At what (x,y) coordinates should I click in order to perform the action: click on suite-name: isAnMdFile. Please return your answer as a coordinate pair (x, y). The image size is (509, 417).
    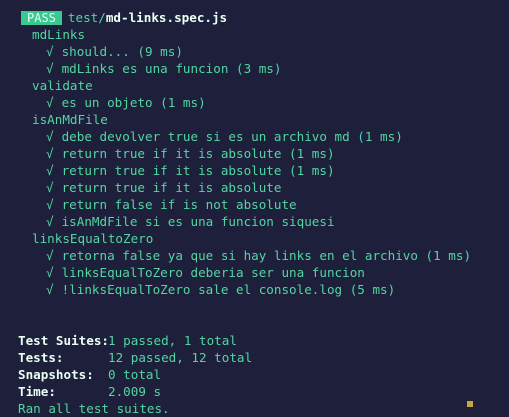
    Looking at the image, I should click on (70, 119).